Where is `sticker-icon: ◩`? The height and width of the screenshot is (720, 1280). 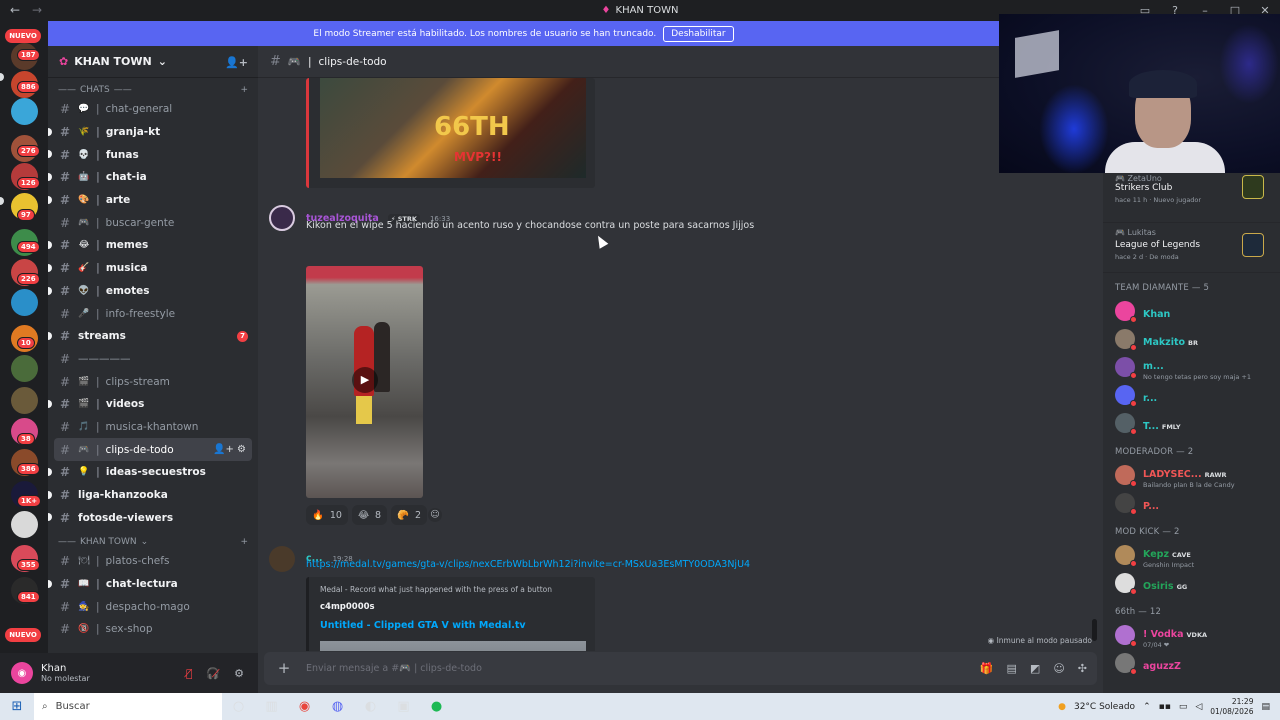 sticker-icon: ◩ is located at coordinates (1035, 668).